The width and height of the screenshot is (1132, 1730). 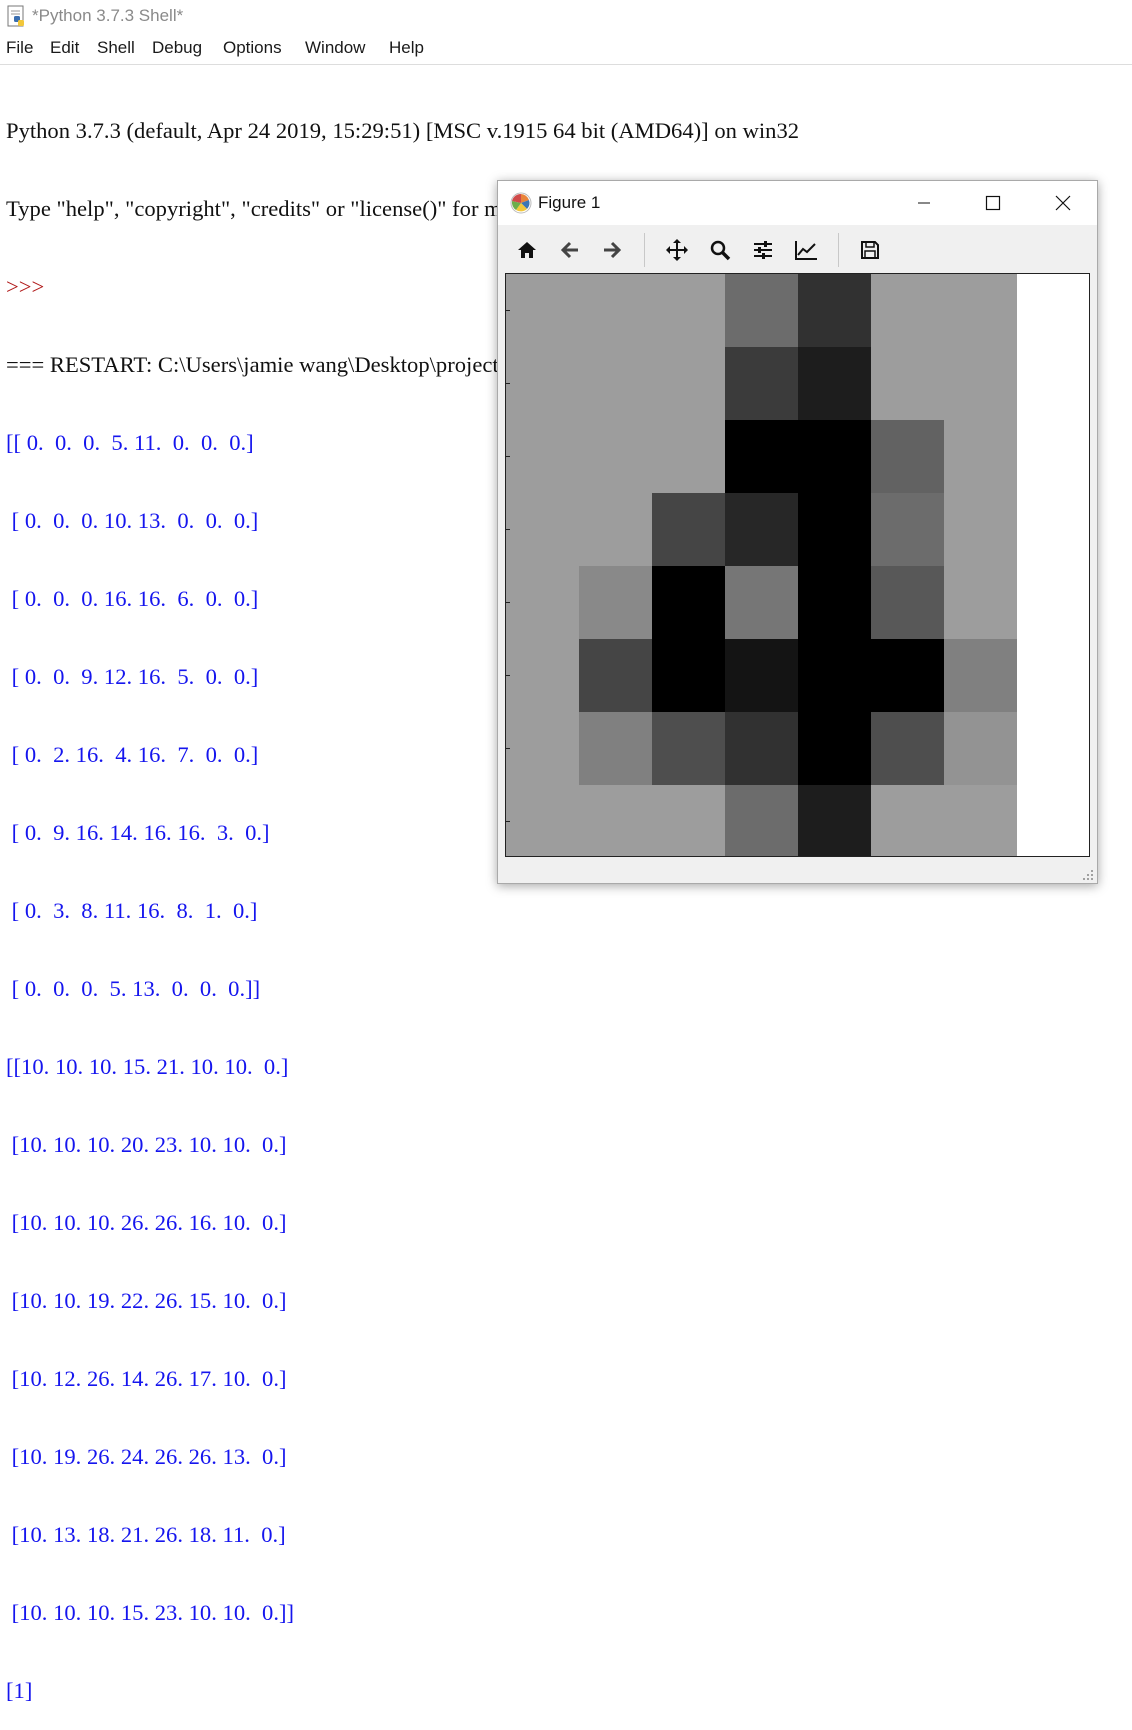 I want to click on figure-title-bar: Figure 1, so click(x=797, y=203).